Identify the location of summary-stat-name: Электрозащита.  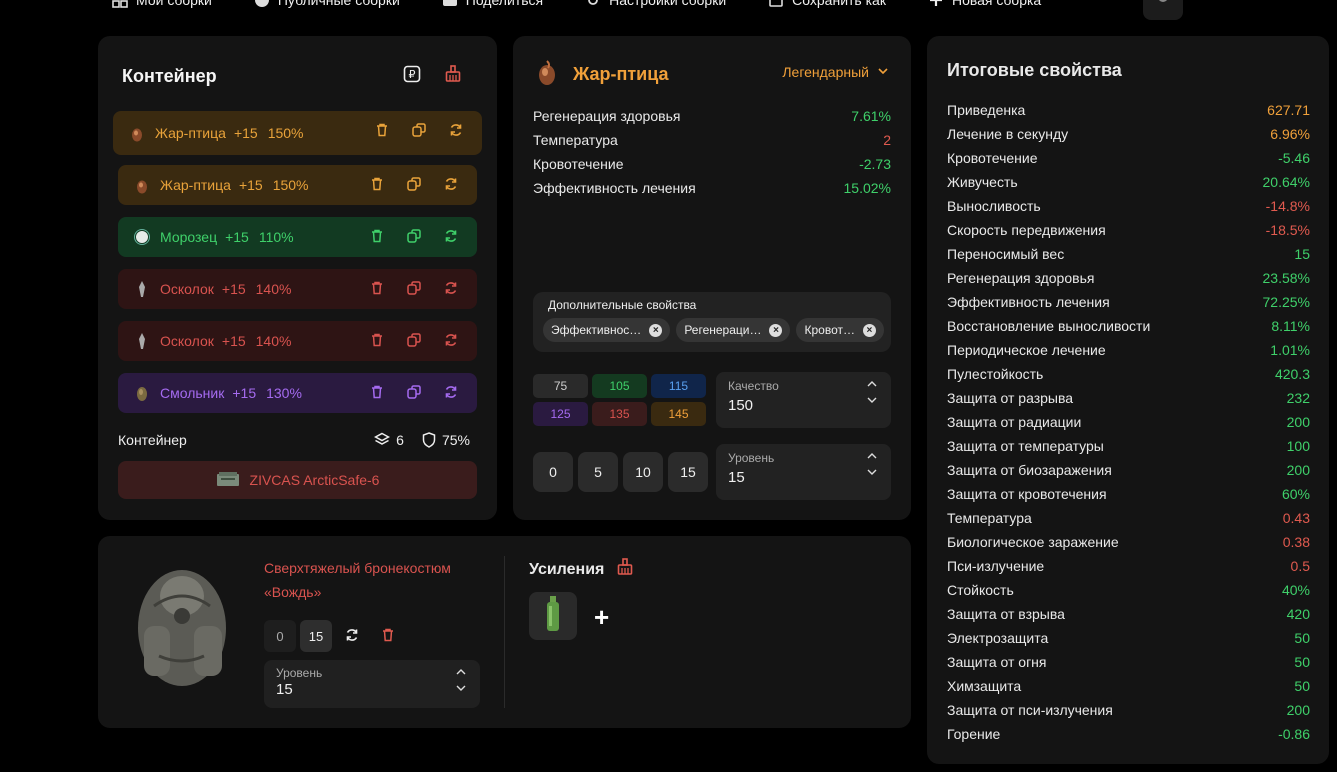
(998, 638).